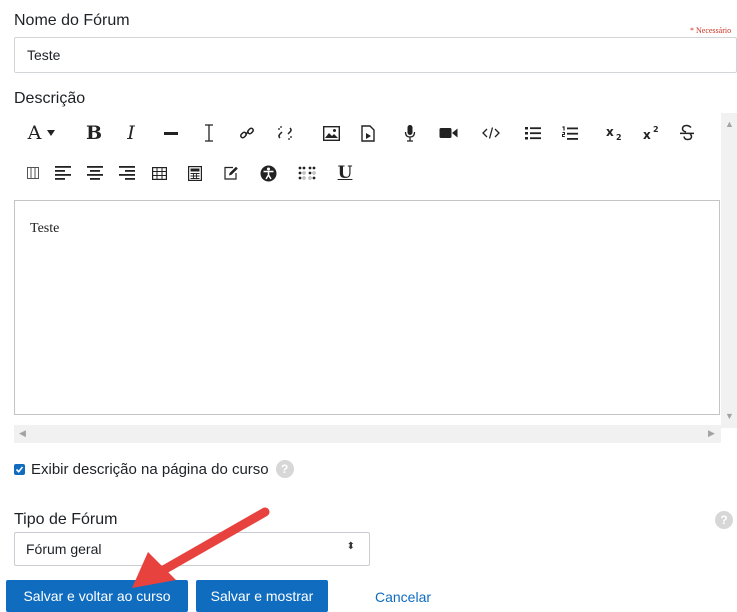 The image size is (737, 612). I want to click on numbered-list-icon, so click(570, 133).